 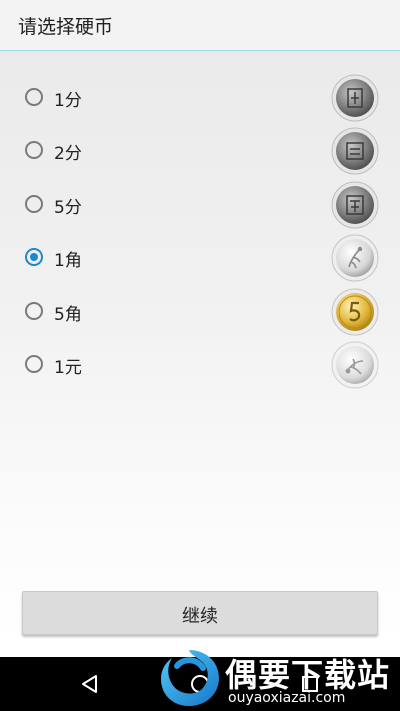 I want to click on coin-option-5jiao: 5角, so click(x=200, y=312).